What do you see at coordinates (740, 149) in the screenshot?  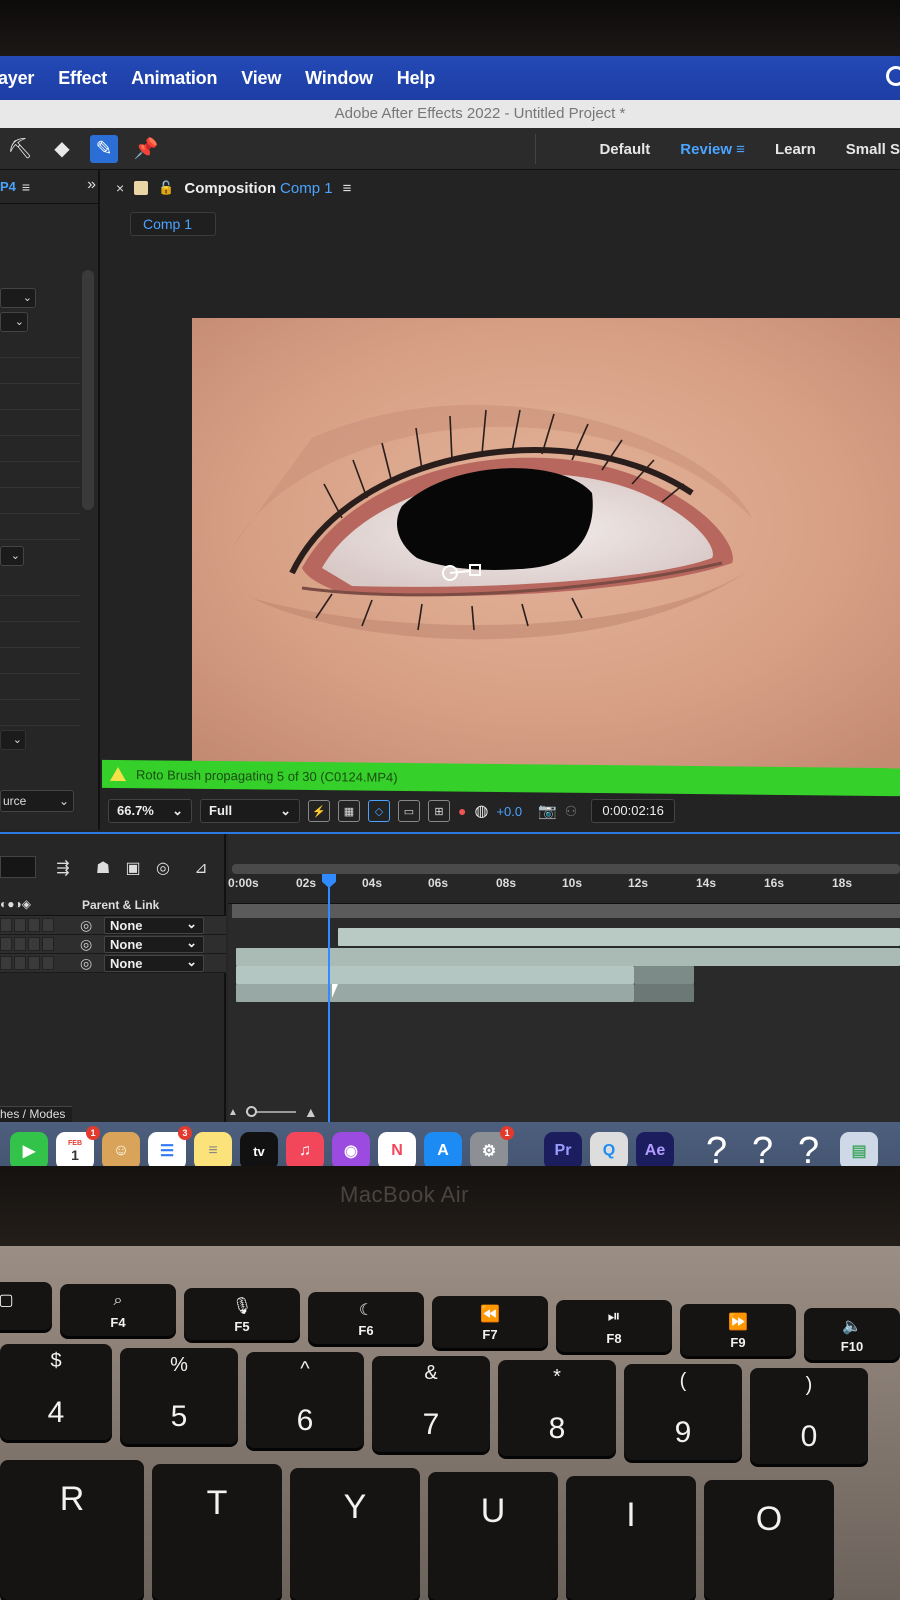 I see `workspace-menu-icon: ≡` at bounding box center [740, 149].